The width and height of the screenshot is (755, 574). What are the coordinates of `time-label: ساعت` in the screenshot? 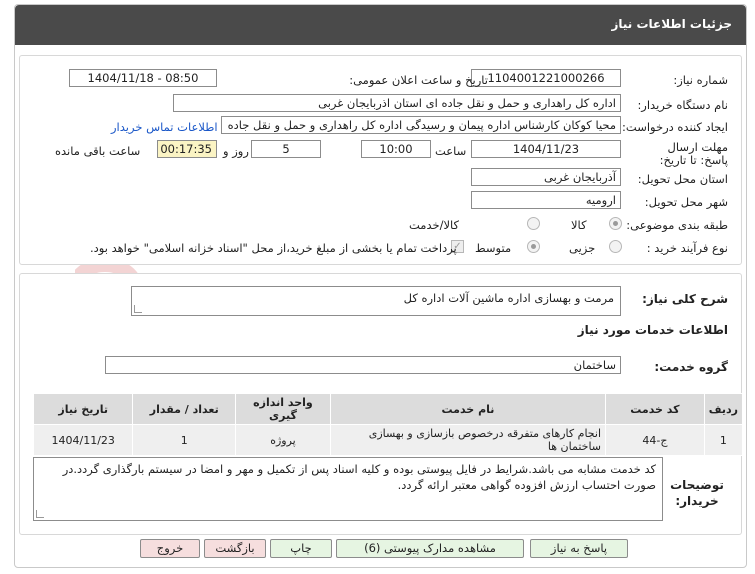 It's located at (451, 151).